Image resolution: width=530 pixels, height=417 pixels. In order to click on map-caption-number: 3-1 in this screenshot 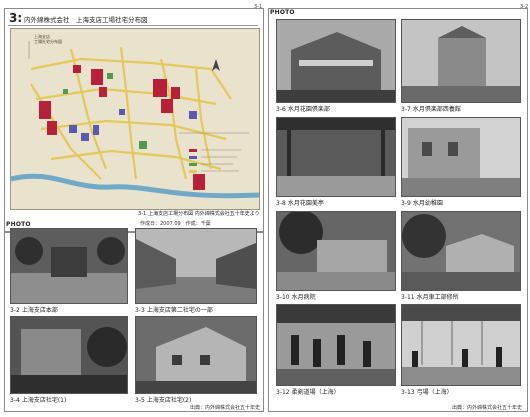, I will do `click(142, 214)`.